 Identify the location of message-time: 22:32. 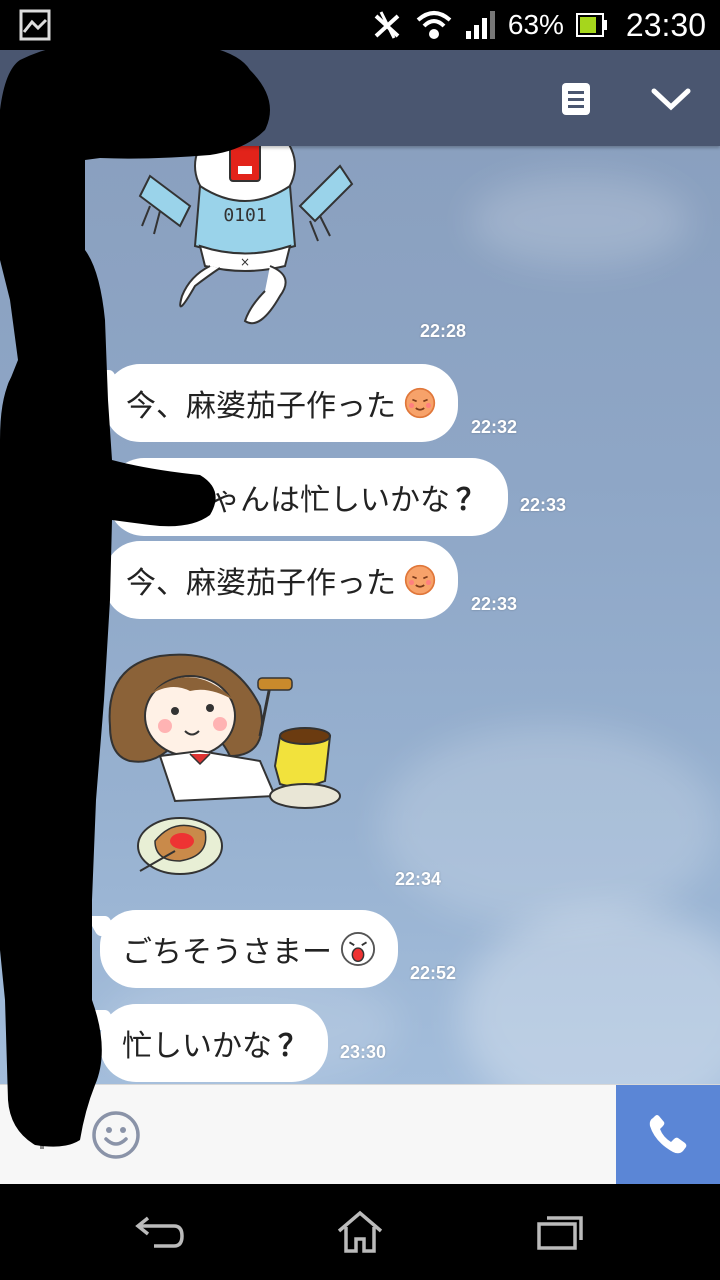
(494, 427).